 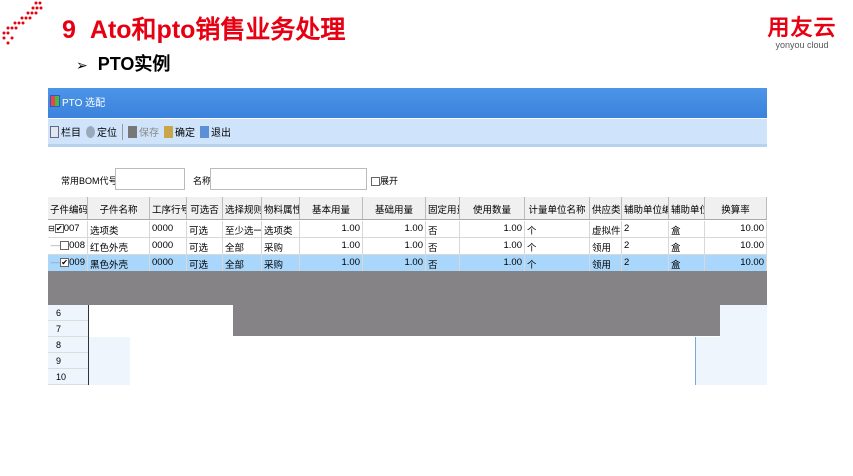 I want to click on column-header: 基本用量, so click(x=331, y=208).